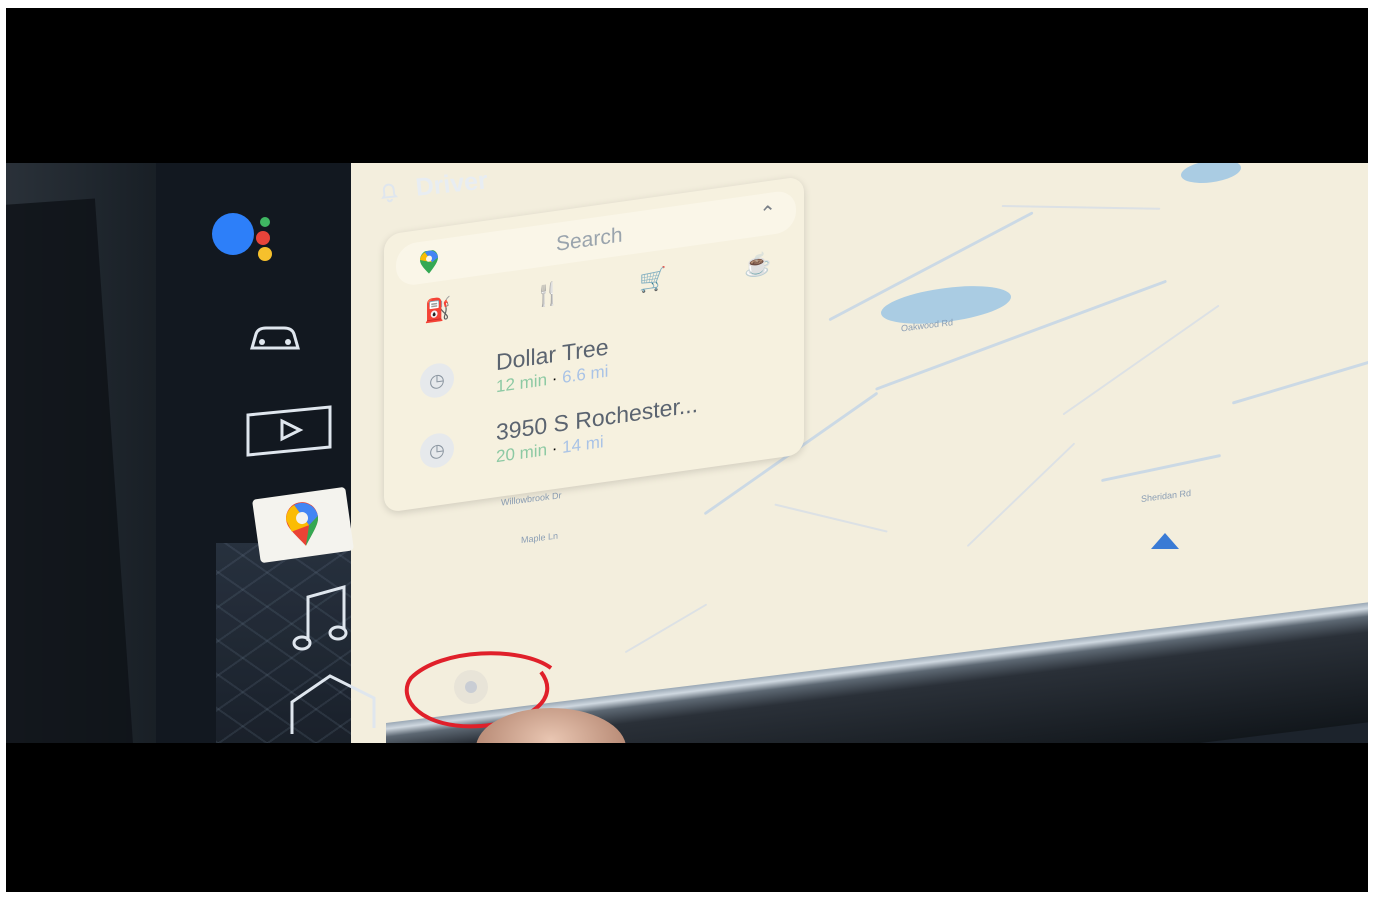 This screenshot has height=898, width=1373. What do you see at coordinates (322, 618) in the screenshot?
I see `music-icon` at bounding box center [322, 618].